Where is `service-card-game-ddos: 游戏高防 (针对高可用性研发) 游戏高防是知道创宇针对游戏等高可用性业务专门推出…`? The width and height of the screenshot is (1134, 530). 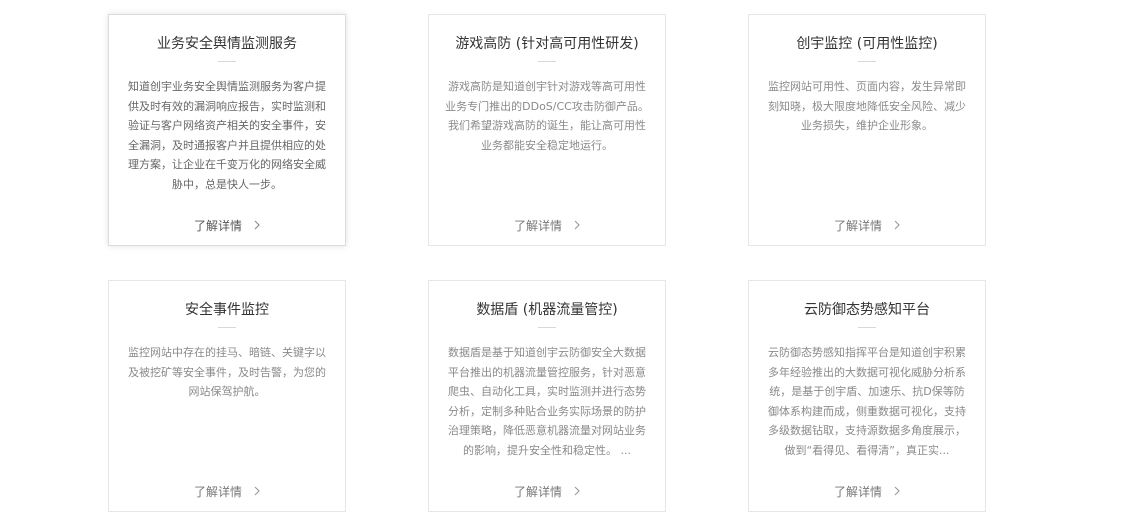 service-card-game-ddos: 游戏高防 (针对高可用性研发) 游戏高防是知道创宇针对游戏等高可用性业务专门推出… is located at coordinates (547, 130).